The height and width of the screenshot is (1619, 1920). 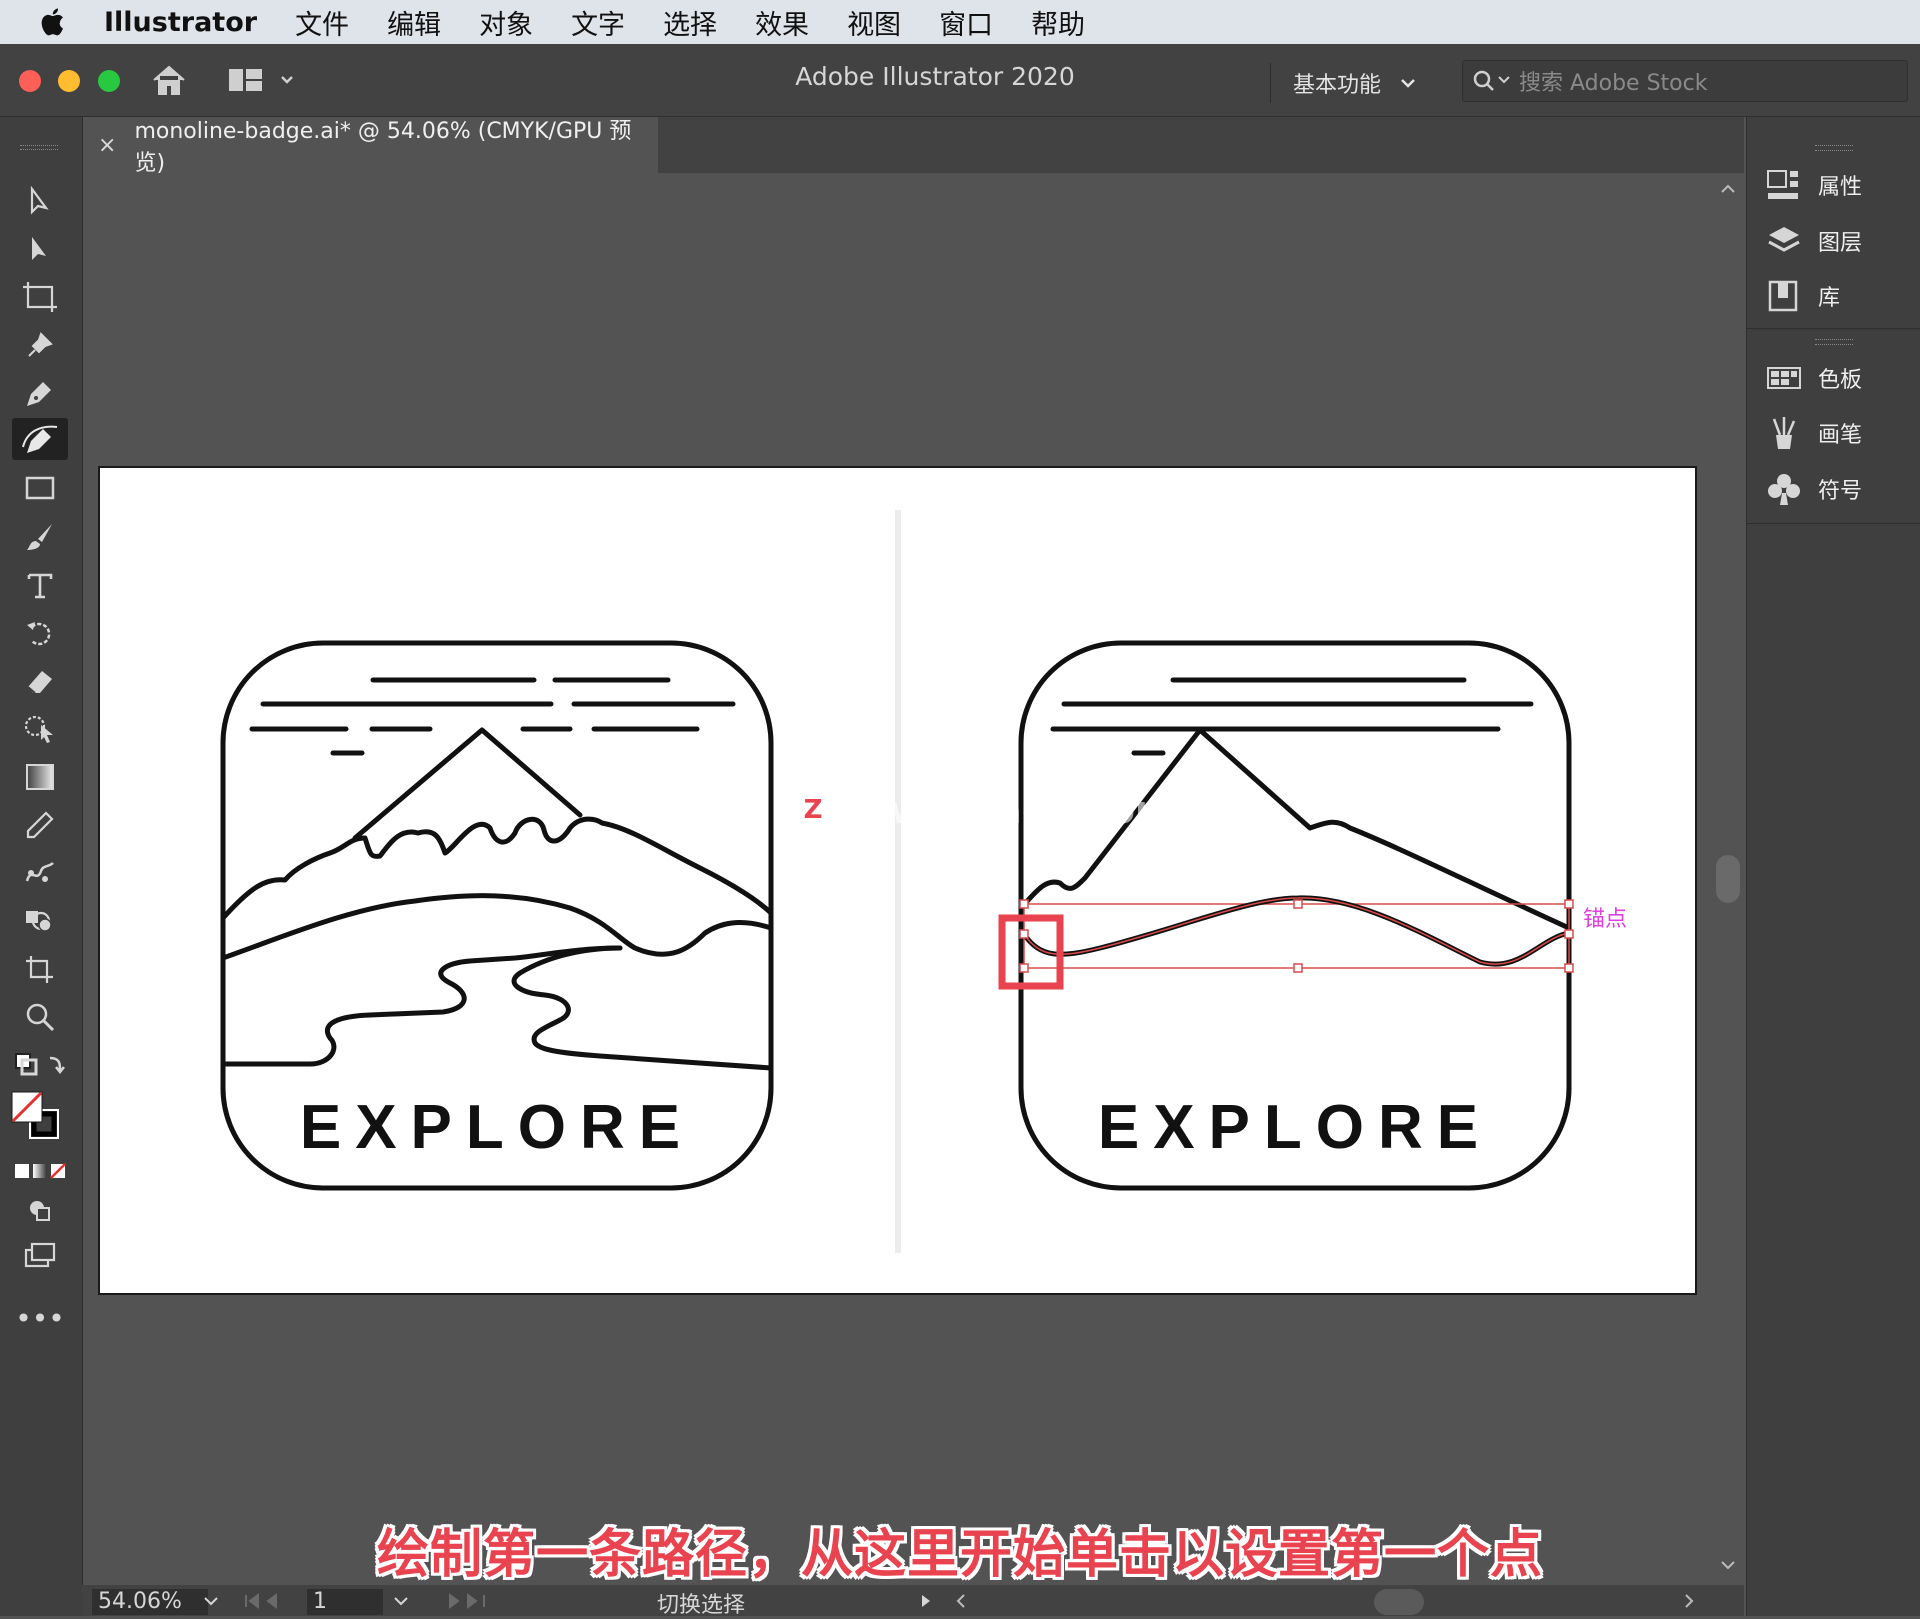 I want to click on swap-fill-stroke, so click(x=40, y=1065).